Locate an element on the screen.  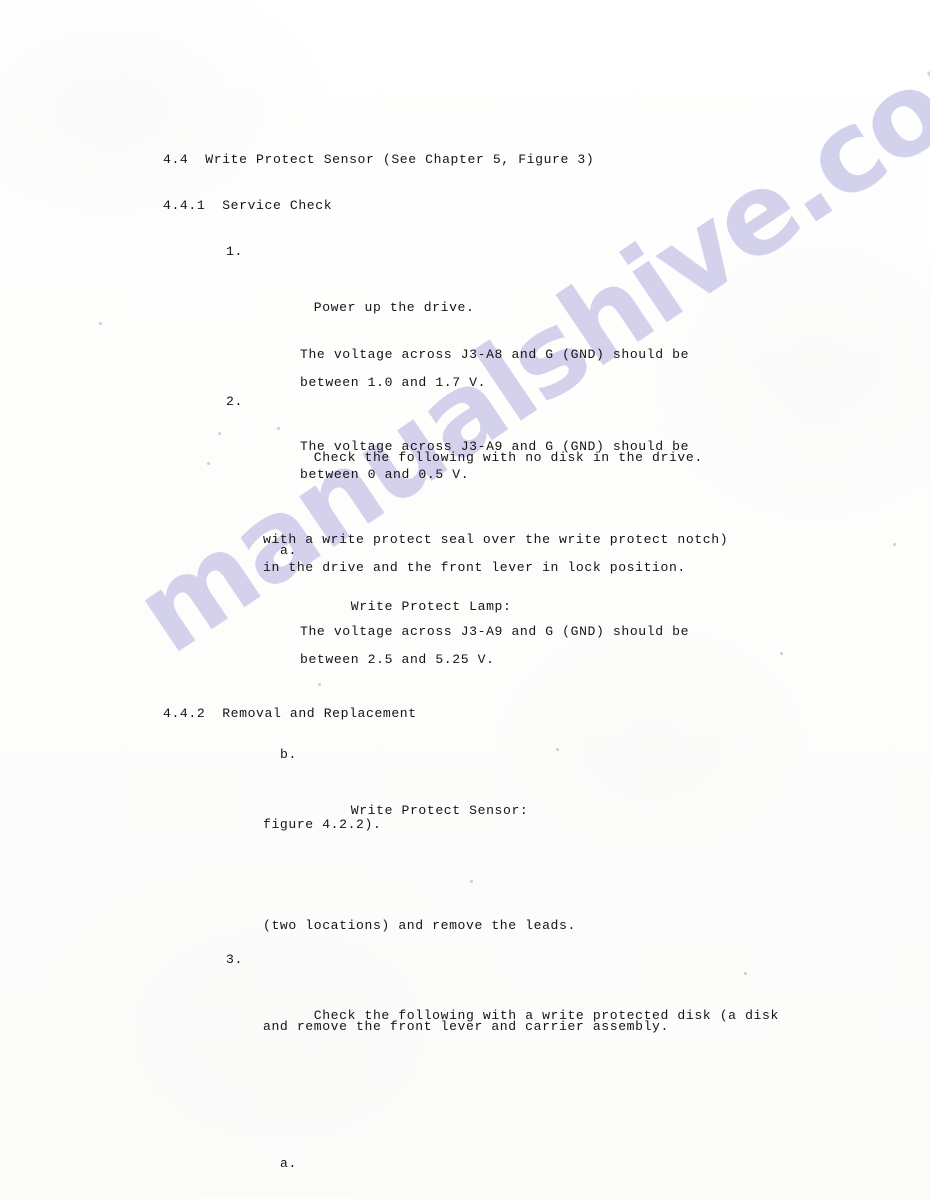
section-heading-4-4-2: 4.4.2 Removal and Replacement is located at coordinates (290, 713).